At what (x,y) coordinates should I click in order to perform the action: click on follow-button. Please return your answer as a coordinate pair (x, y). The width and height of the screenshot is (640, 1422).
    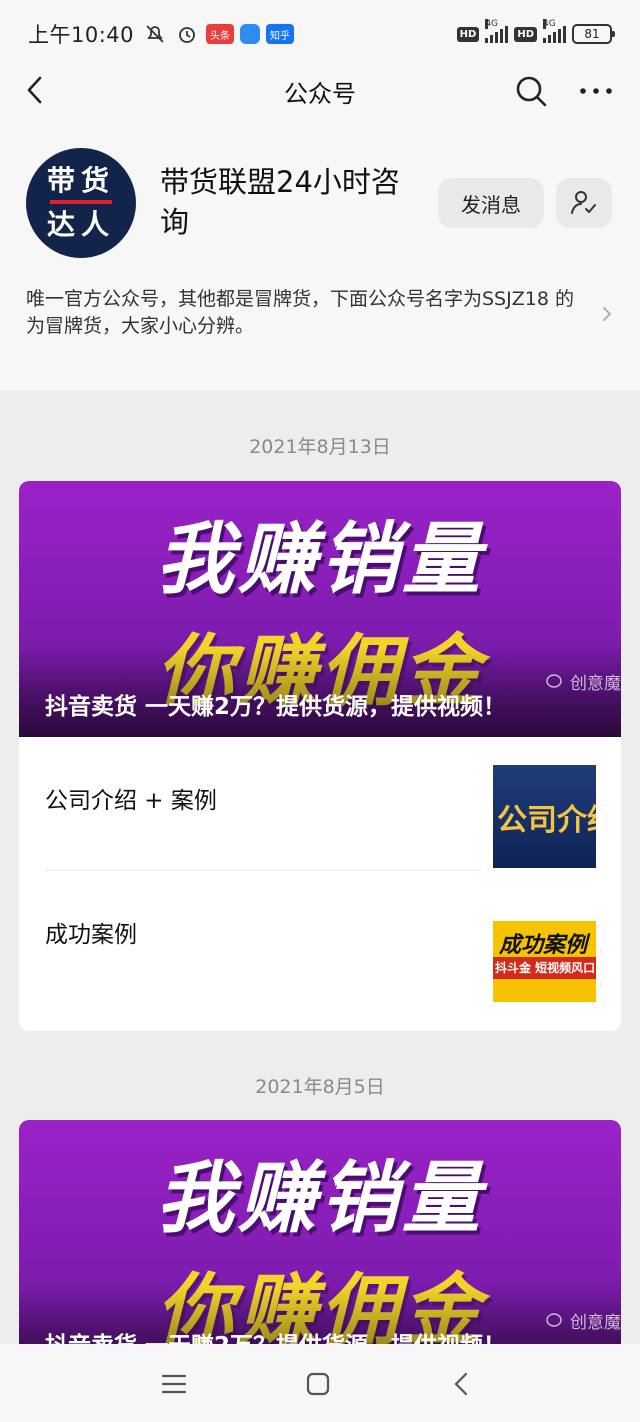
    Looking at the image, I should click on (584, 203).